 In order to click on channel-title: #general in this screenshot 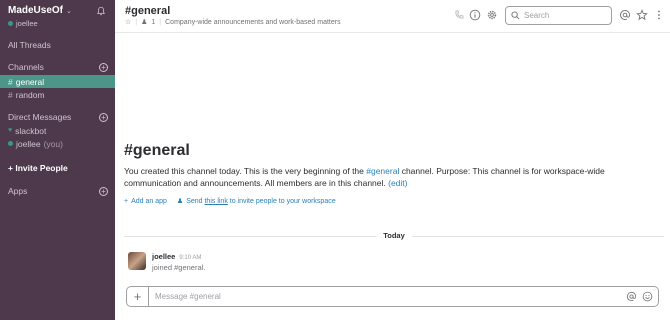, I will do `click(148, 11)`.